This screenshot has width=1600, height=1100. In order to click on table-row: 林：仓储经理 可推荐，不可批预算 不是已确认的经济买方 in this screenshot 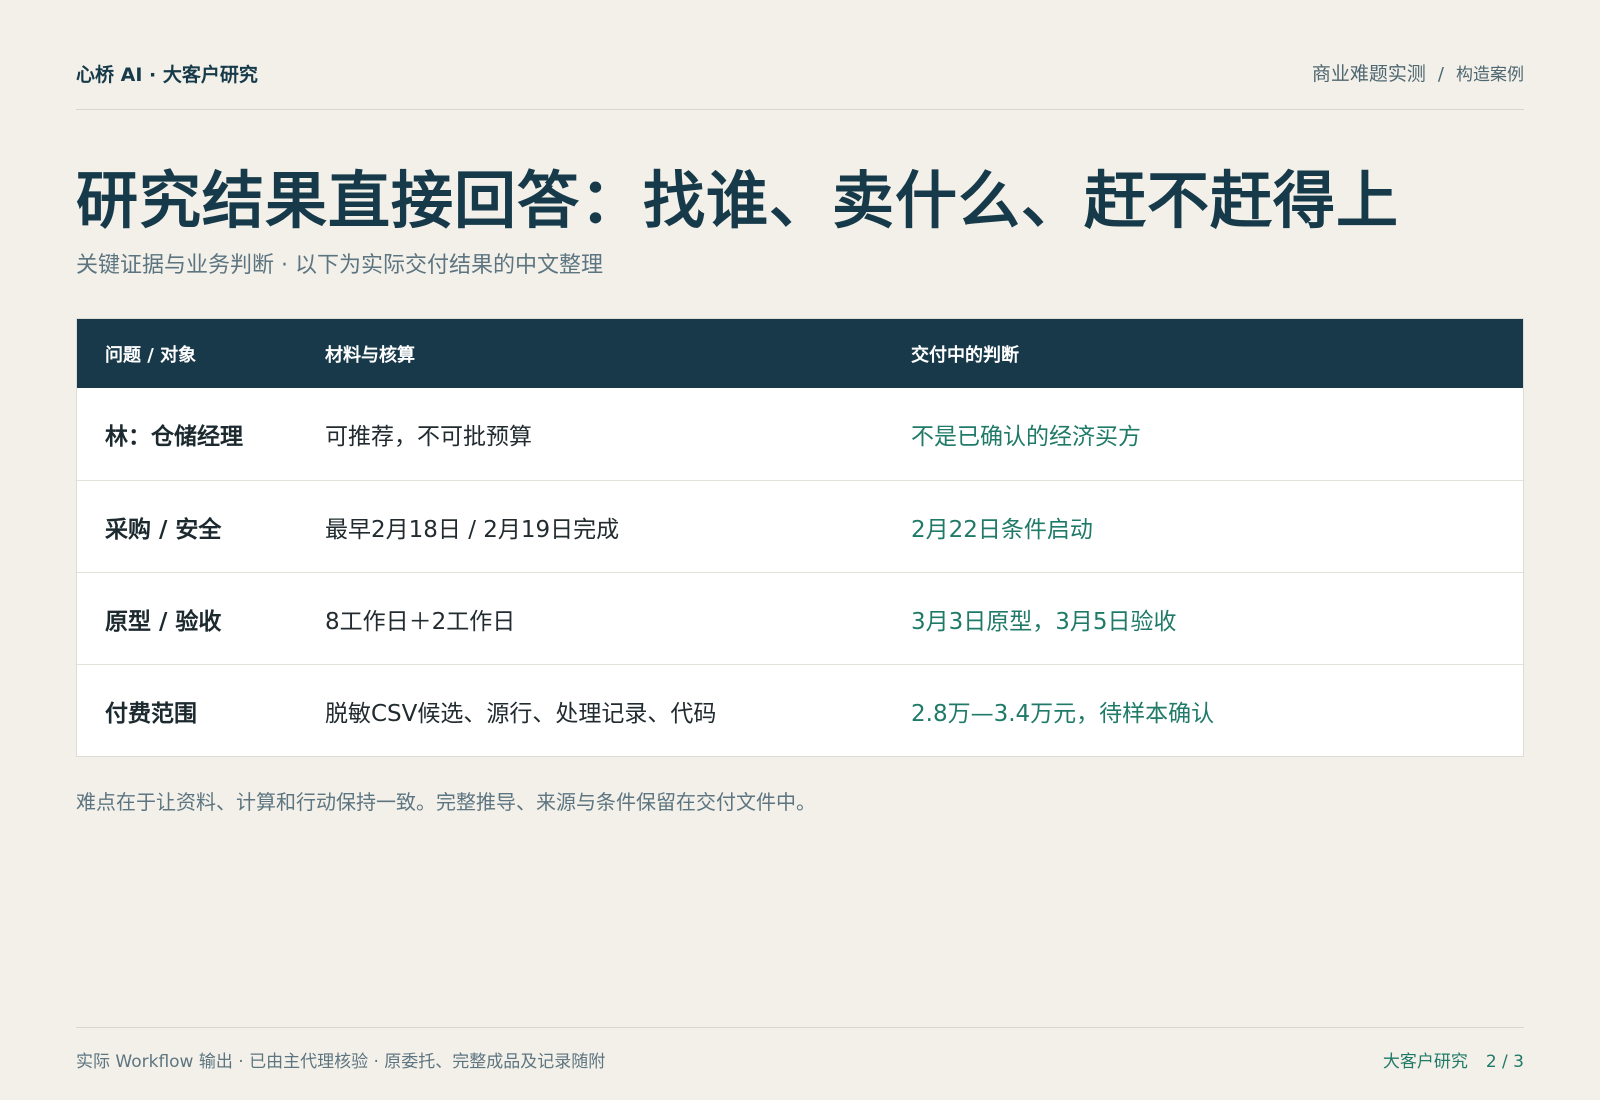, I will do `click(800, 434)`.